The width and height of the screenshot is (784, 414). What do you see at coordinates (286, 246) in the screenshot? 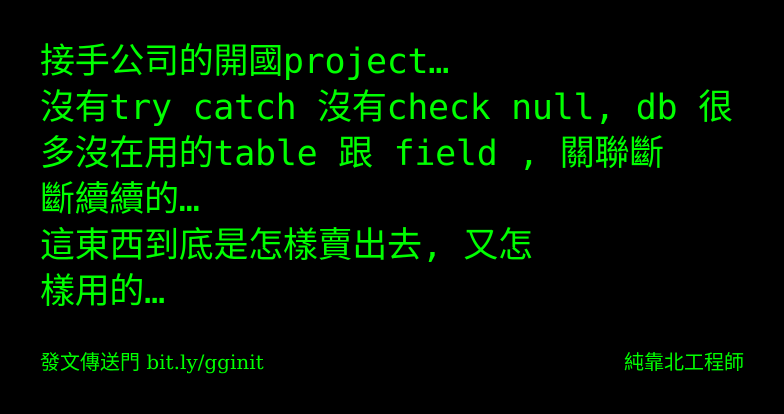
I see `message-line: 這東西到底是怎樣賣出去, 又怎` at bounding box center [286, 246].